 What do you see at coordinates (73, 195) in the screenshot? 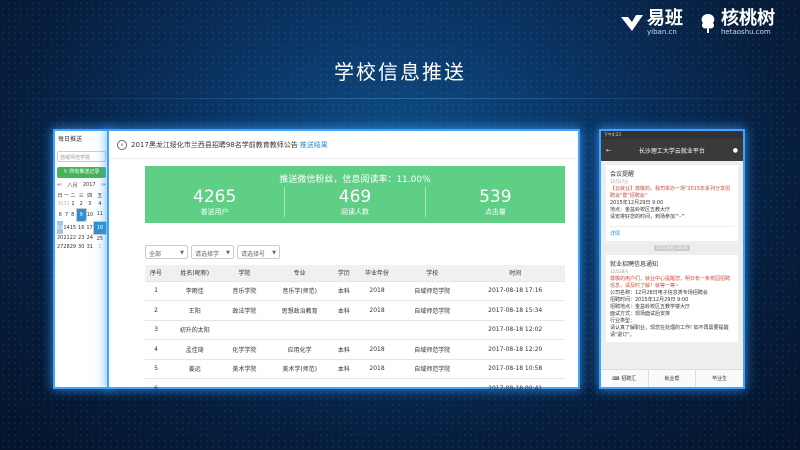
I see `calendar-weekday: 二` at bounding box center [73, 195].